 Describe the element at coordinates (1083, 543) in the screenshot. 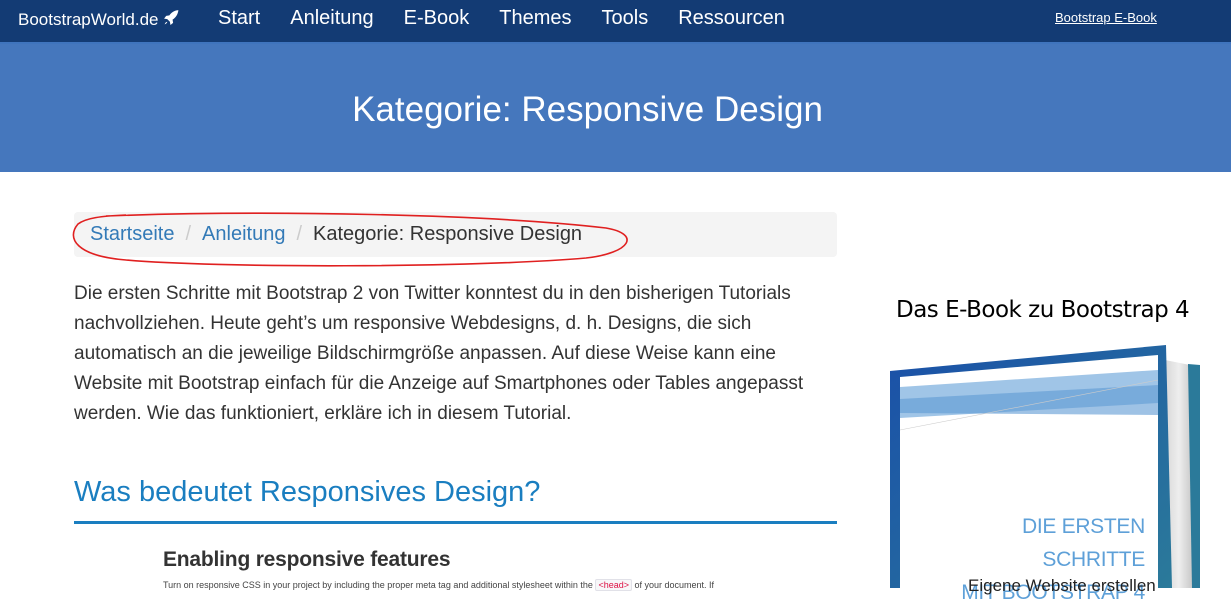

I see `ebook-cover-title-line1: DIE ERSTEN SCHRITTE` at that location.